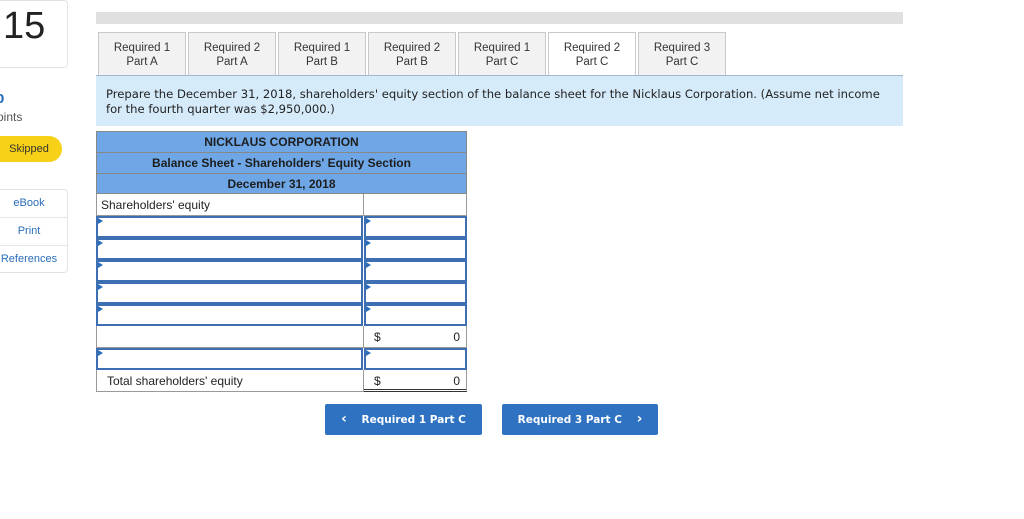 Image resolution: width=1024 pixels, height=519 pixels. I want to click on total-row: Total shareholders' equity $ 0, so click(281, 381).